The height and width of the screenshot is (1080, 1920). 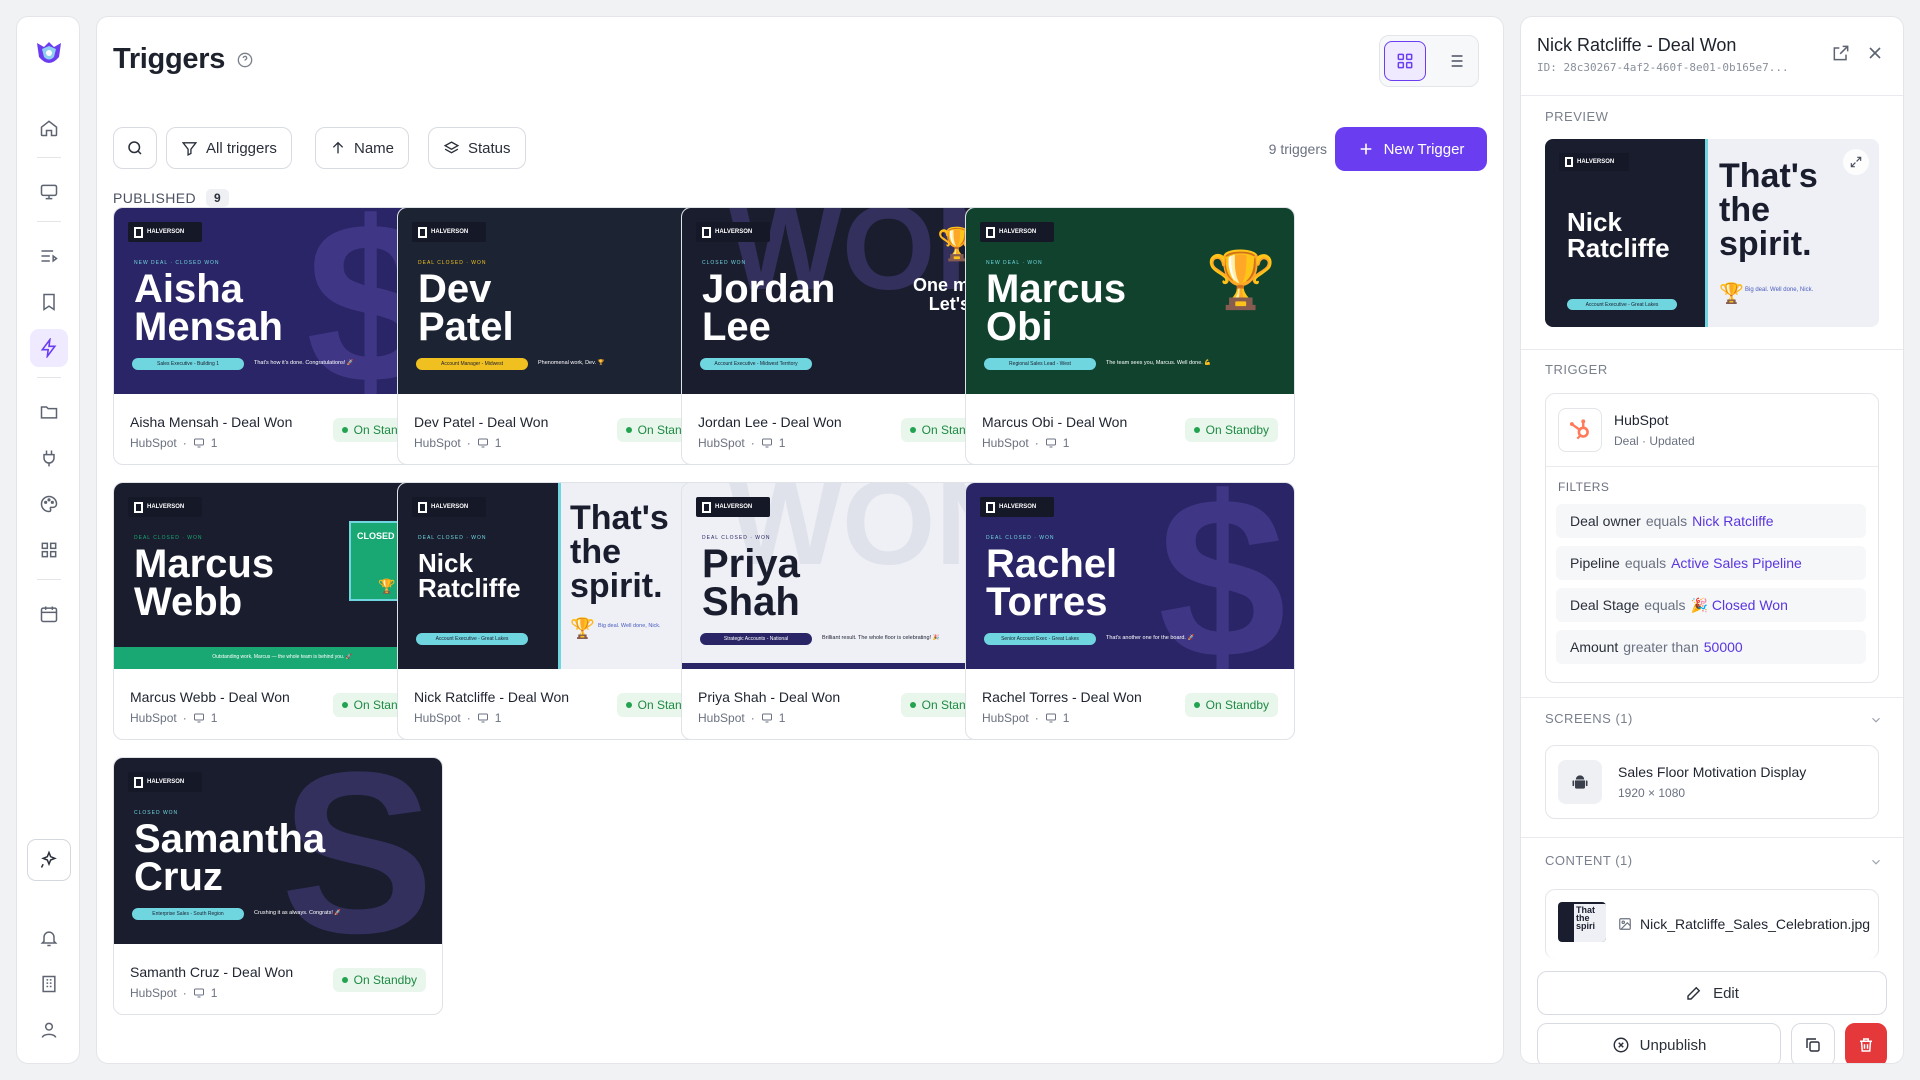 What do you see at coordinates (49, 550) in the screenshot?
I see `widgets-grid-icon` at bounding box center [49, 550].